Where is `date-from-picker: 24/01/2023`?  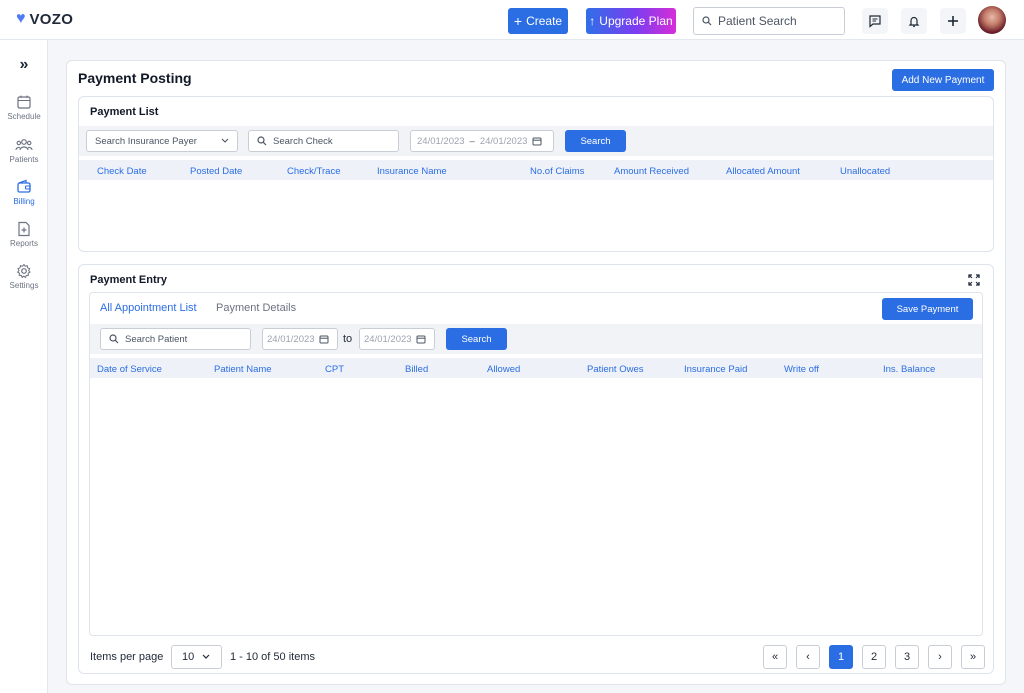 date-from-picker: 24/01/2023 is located at coordinates (300, 339).